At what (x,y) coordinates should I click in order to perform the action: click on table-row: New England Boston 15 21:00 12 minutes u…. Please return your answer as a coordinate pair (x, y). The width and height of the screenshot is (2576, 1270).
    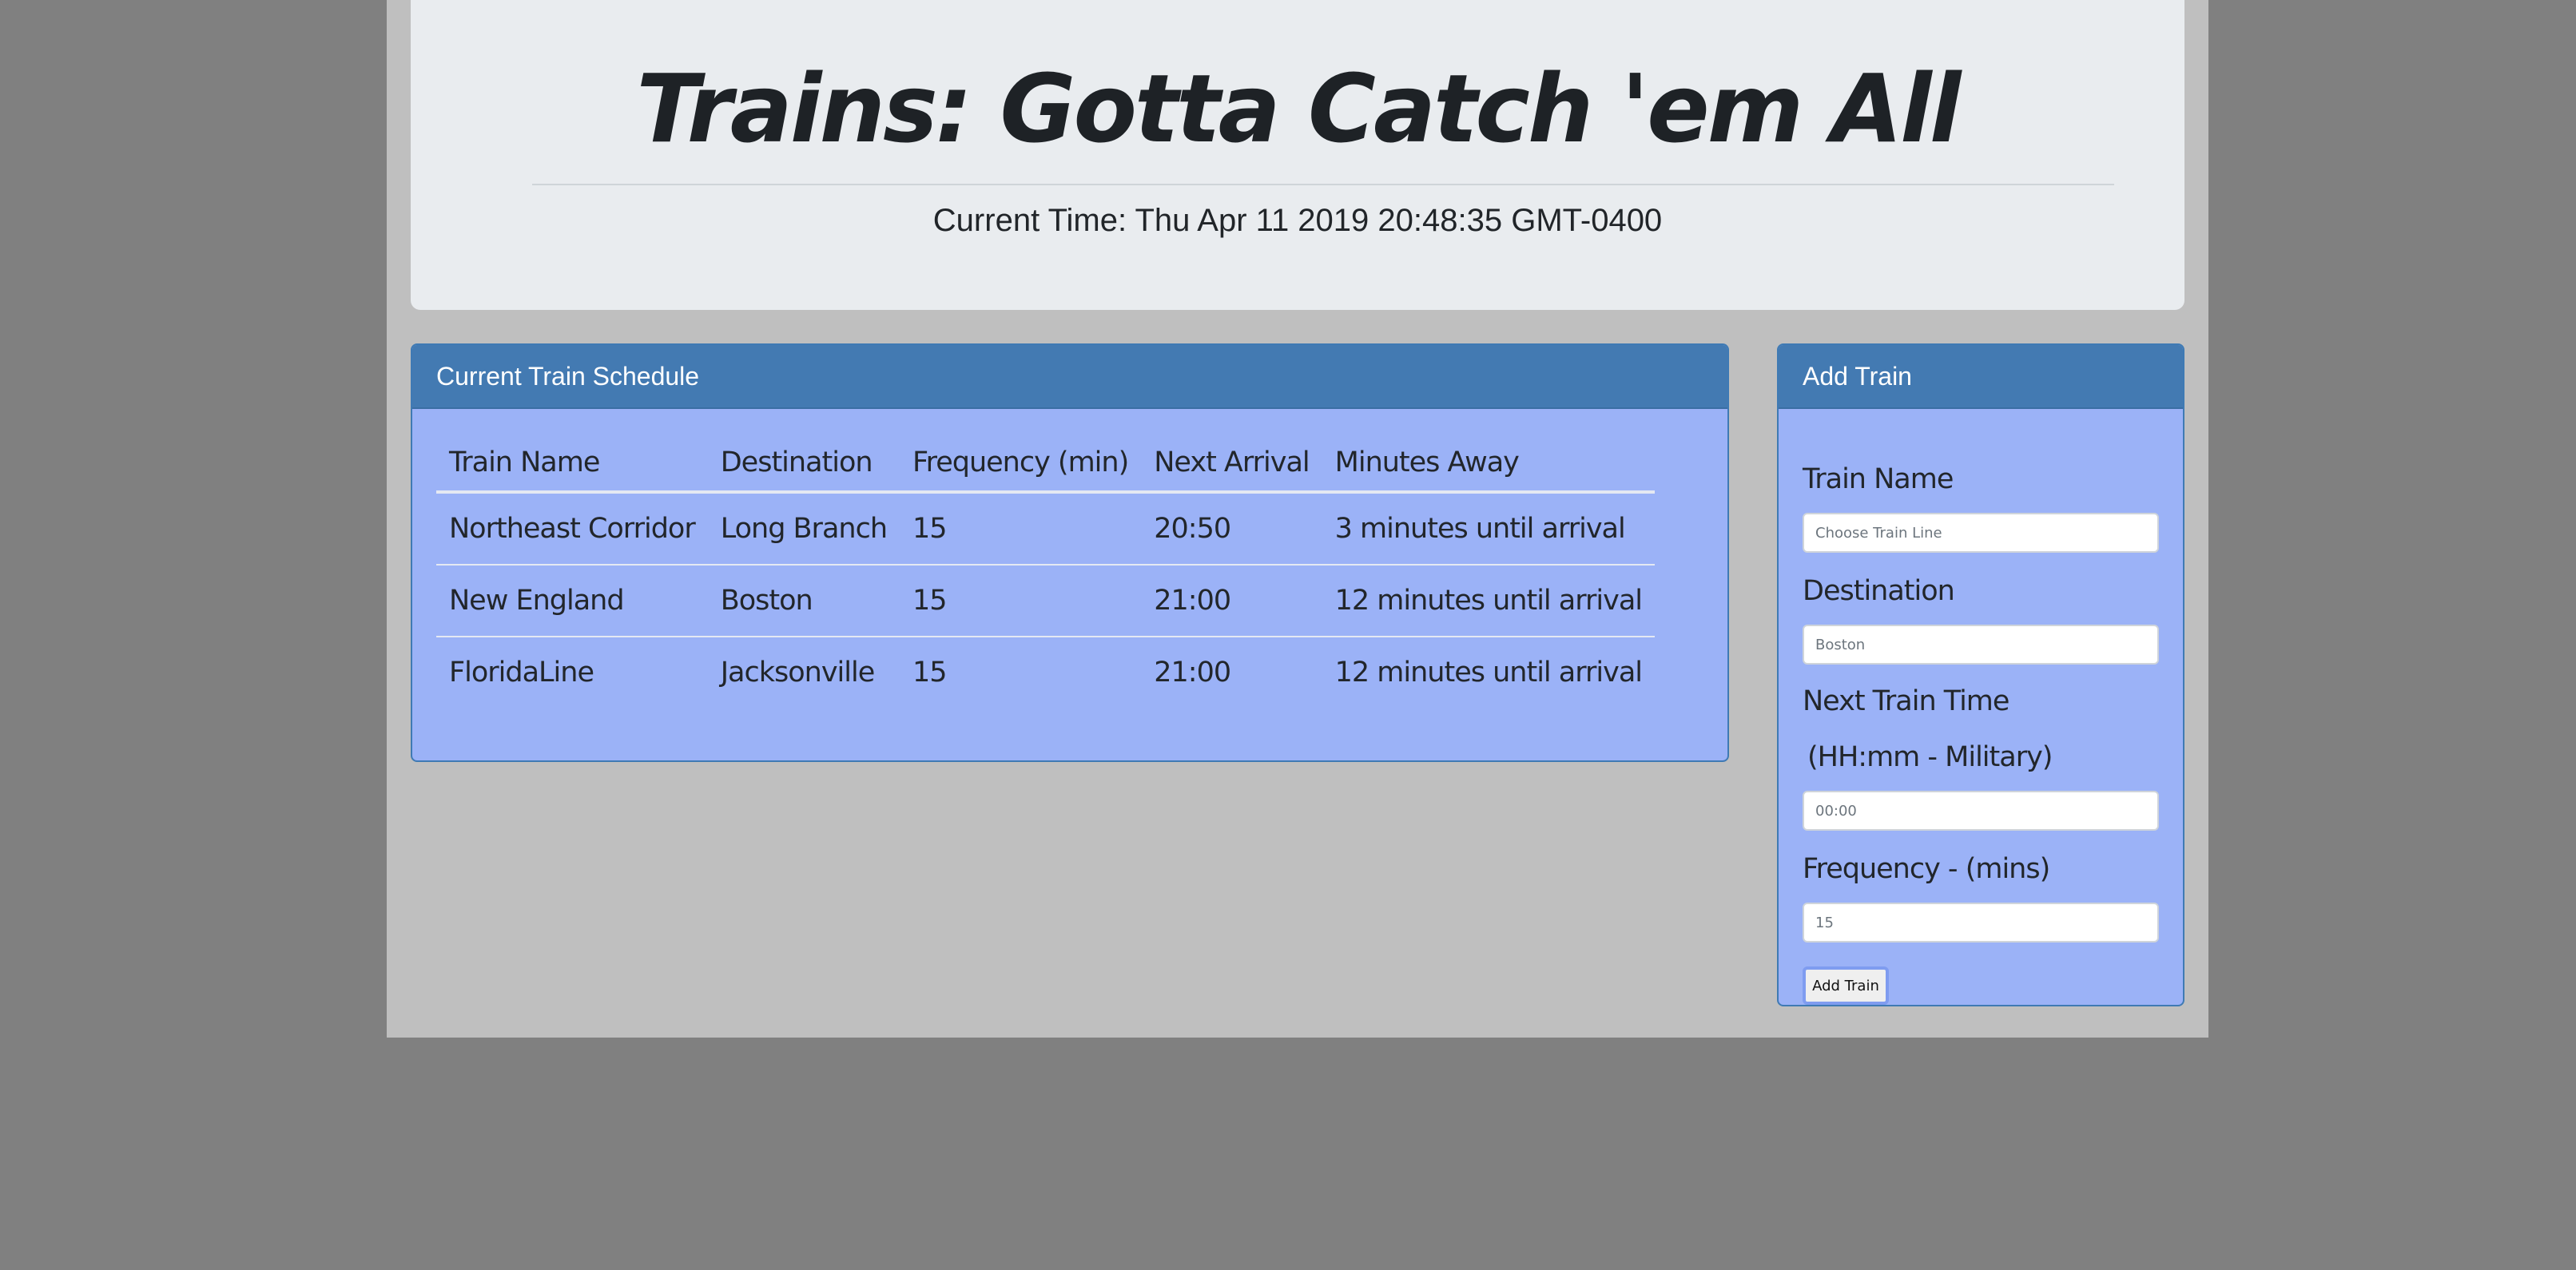
    Looking at the image, I should click on (1045, 601).